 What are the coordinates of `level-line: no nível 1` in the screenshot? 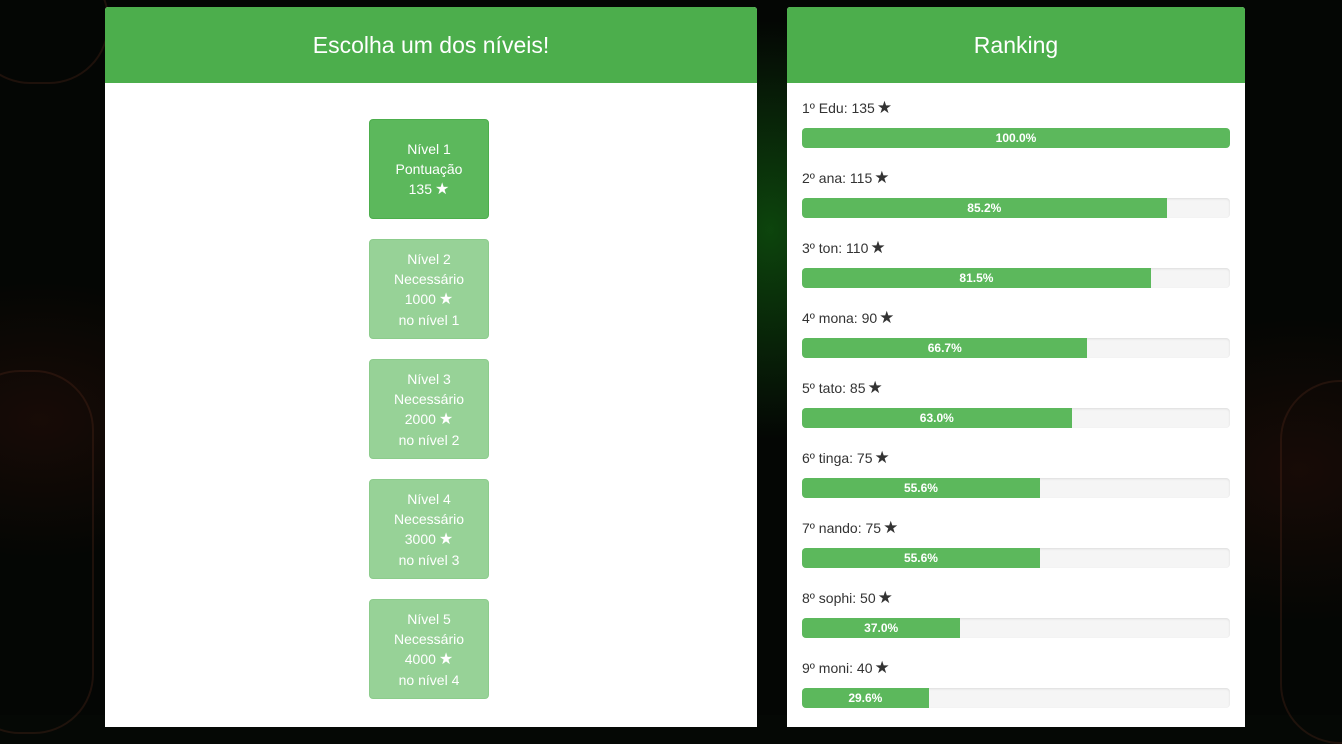 It's located at (429, 320).